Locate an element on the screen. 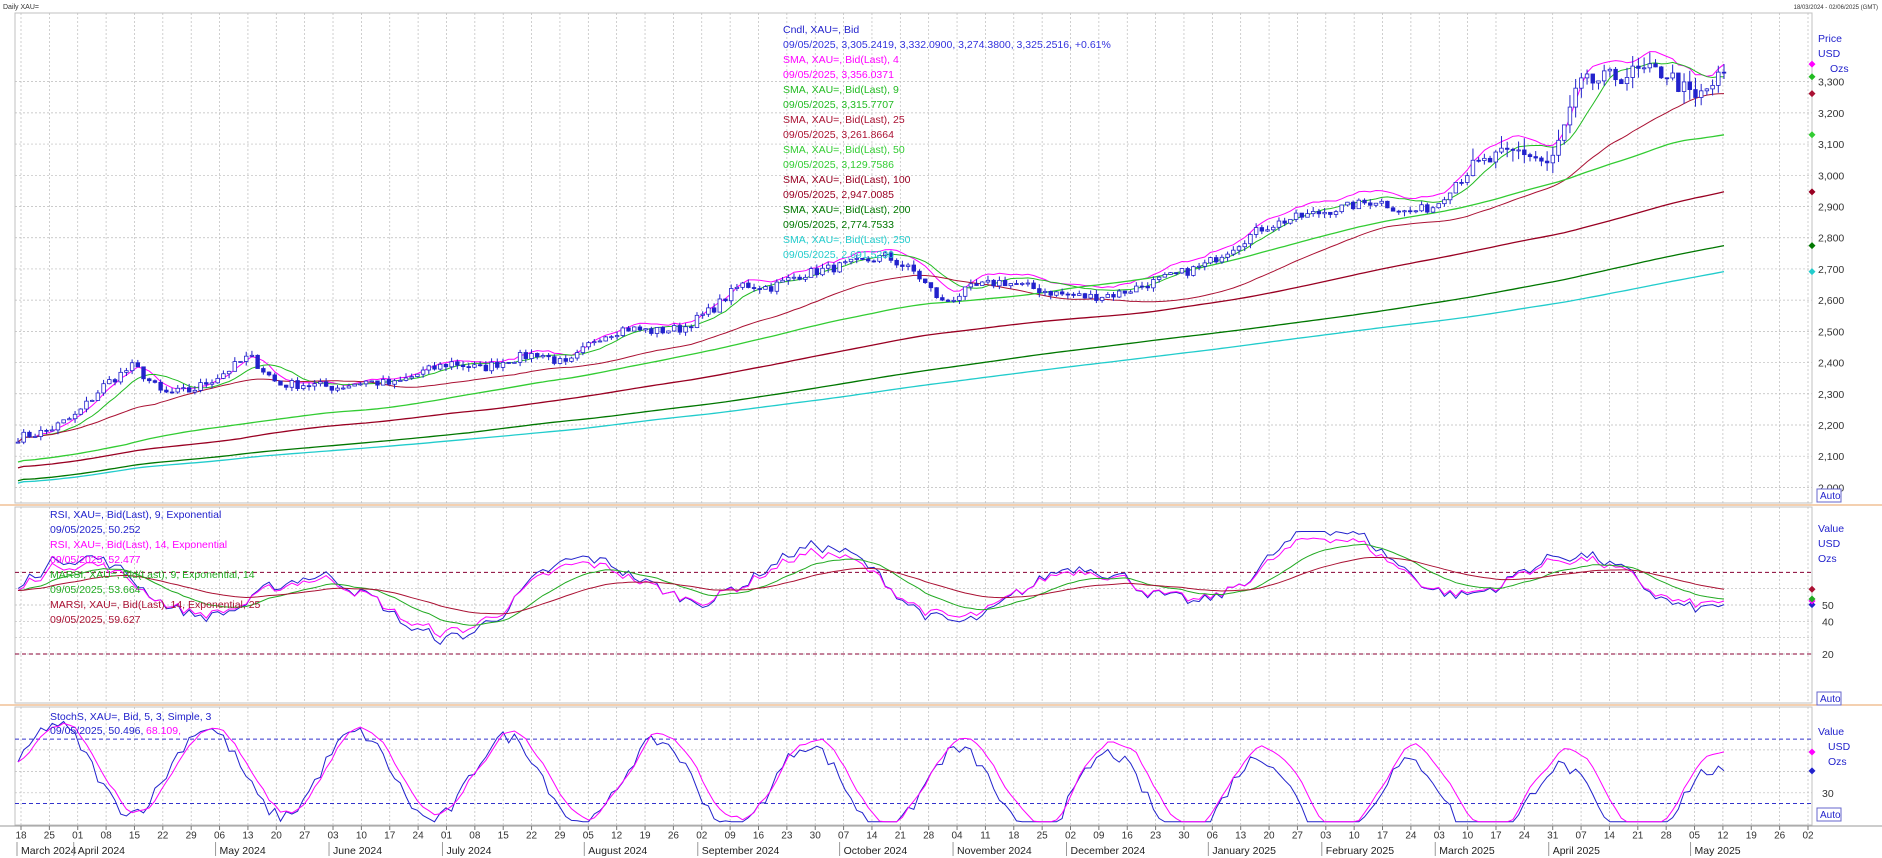  stoch-auto-button: Auto is located at coordinates (1829, 814).